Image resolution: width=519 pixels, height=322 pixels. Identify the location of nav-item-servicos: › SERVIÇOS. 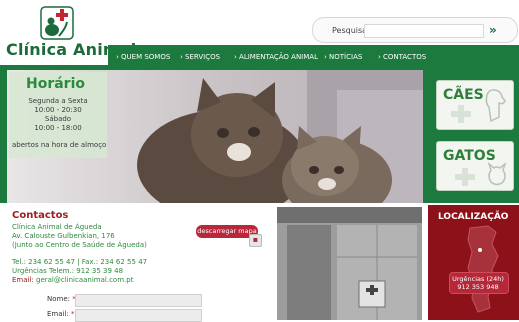
(200, 57).